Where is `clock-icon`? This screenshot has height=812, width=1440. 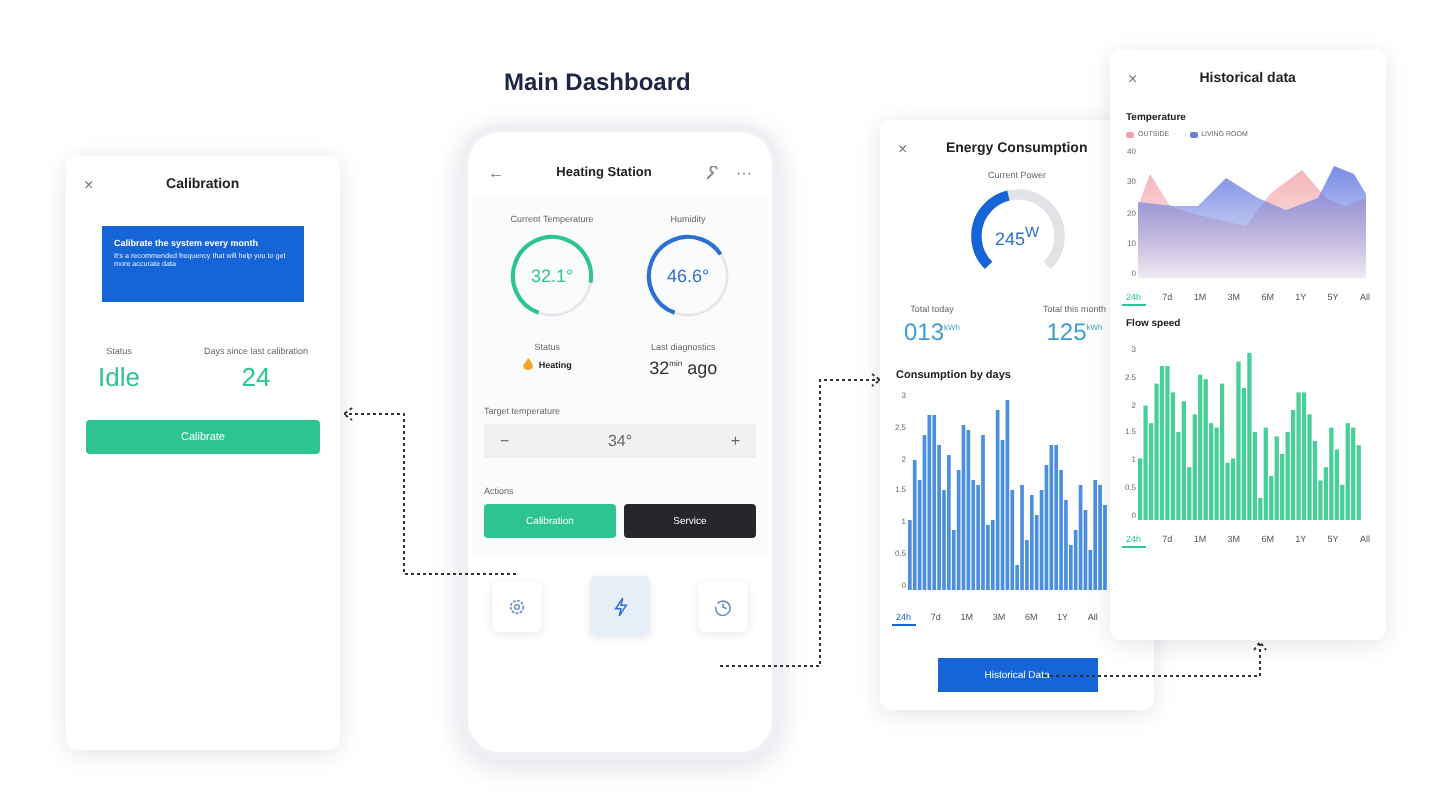 clock-icon is located at coordinates (723, 607).